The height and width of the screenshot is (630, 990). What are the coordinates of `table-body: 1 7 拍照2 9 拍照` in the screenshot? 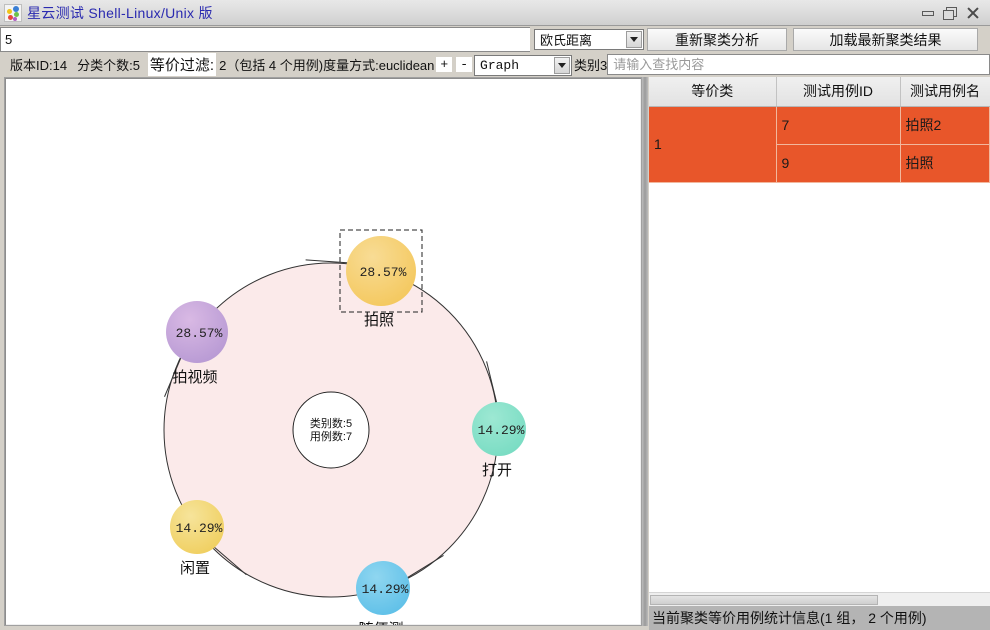 It's located at (819, 144).